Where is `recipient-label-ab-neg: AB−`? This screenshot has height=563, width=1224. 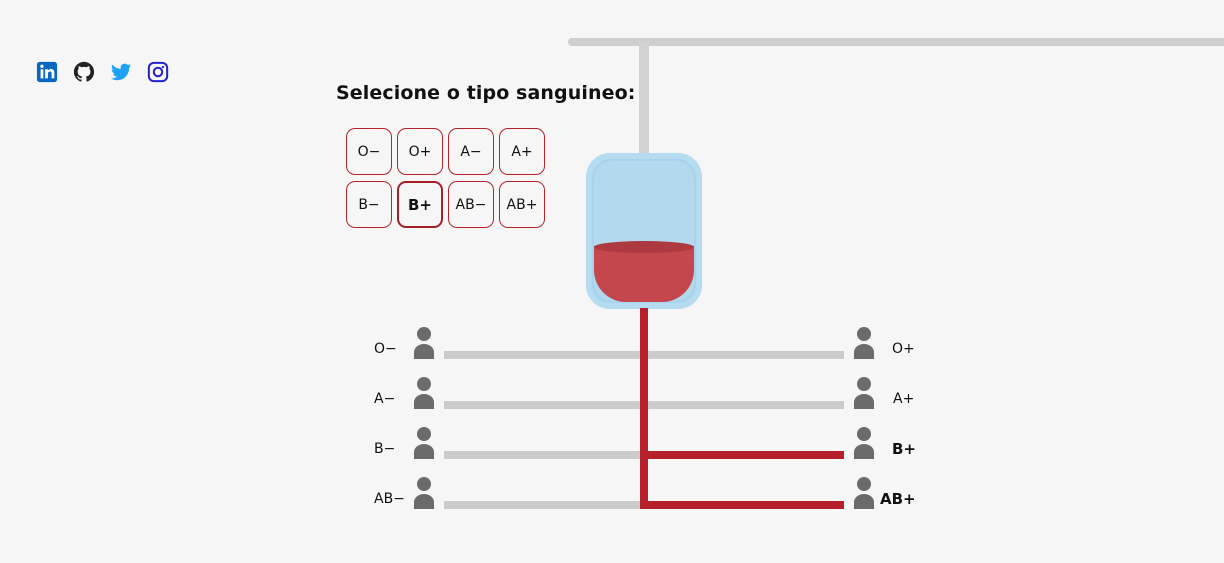
recipient-label-ab-neg: AB− is located at coordinates (389, 499).